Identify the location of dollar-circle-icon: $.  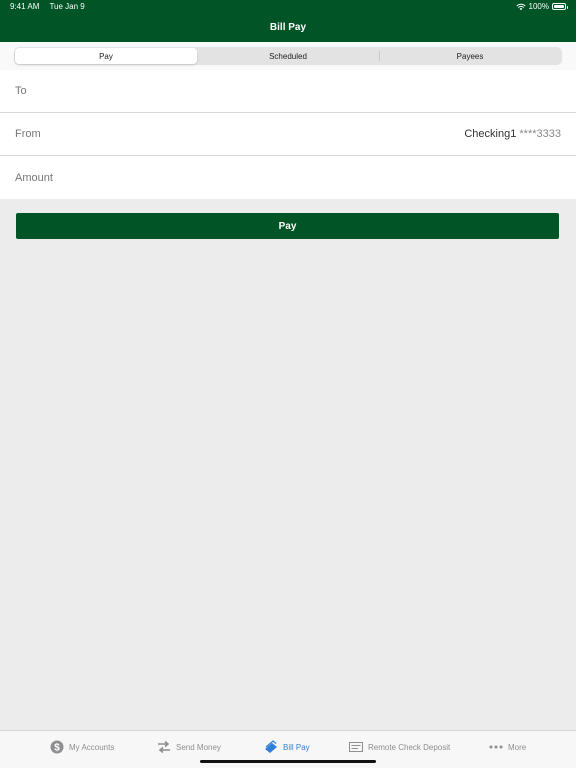
(57, 747).